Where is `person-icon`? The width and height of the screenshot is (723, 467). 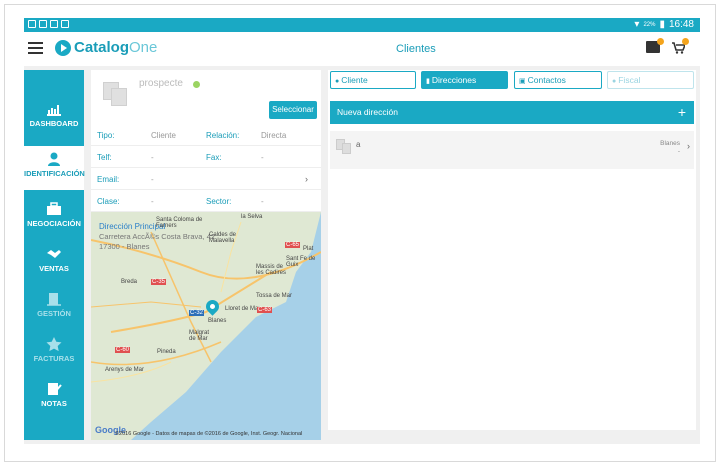
person-icon is located at coordinates (54, 159).